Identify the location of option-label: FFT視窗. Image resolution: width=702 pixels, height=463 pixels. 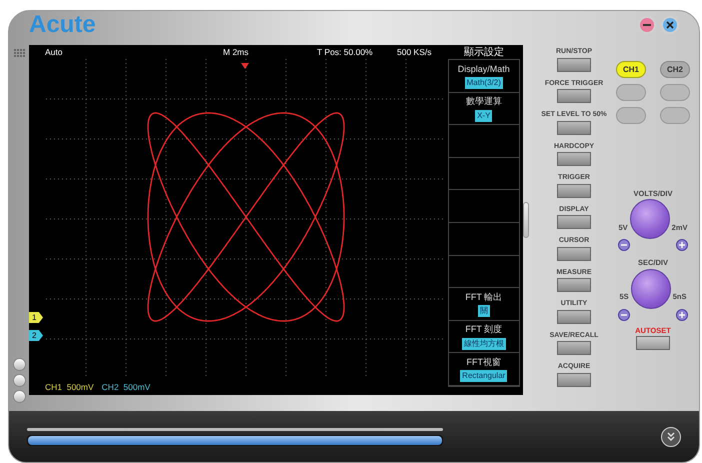
(483, 362).